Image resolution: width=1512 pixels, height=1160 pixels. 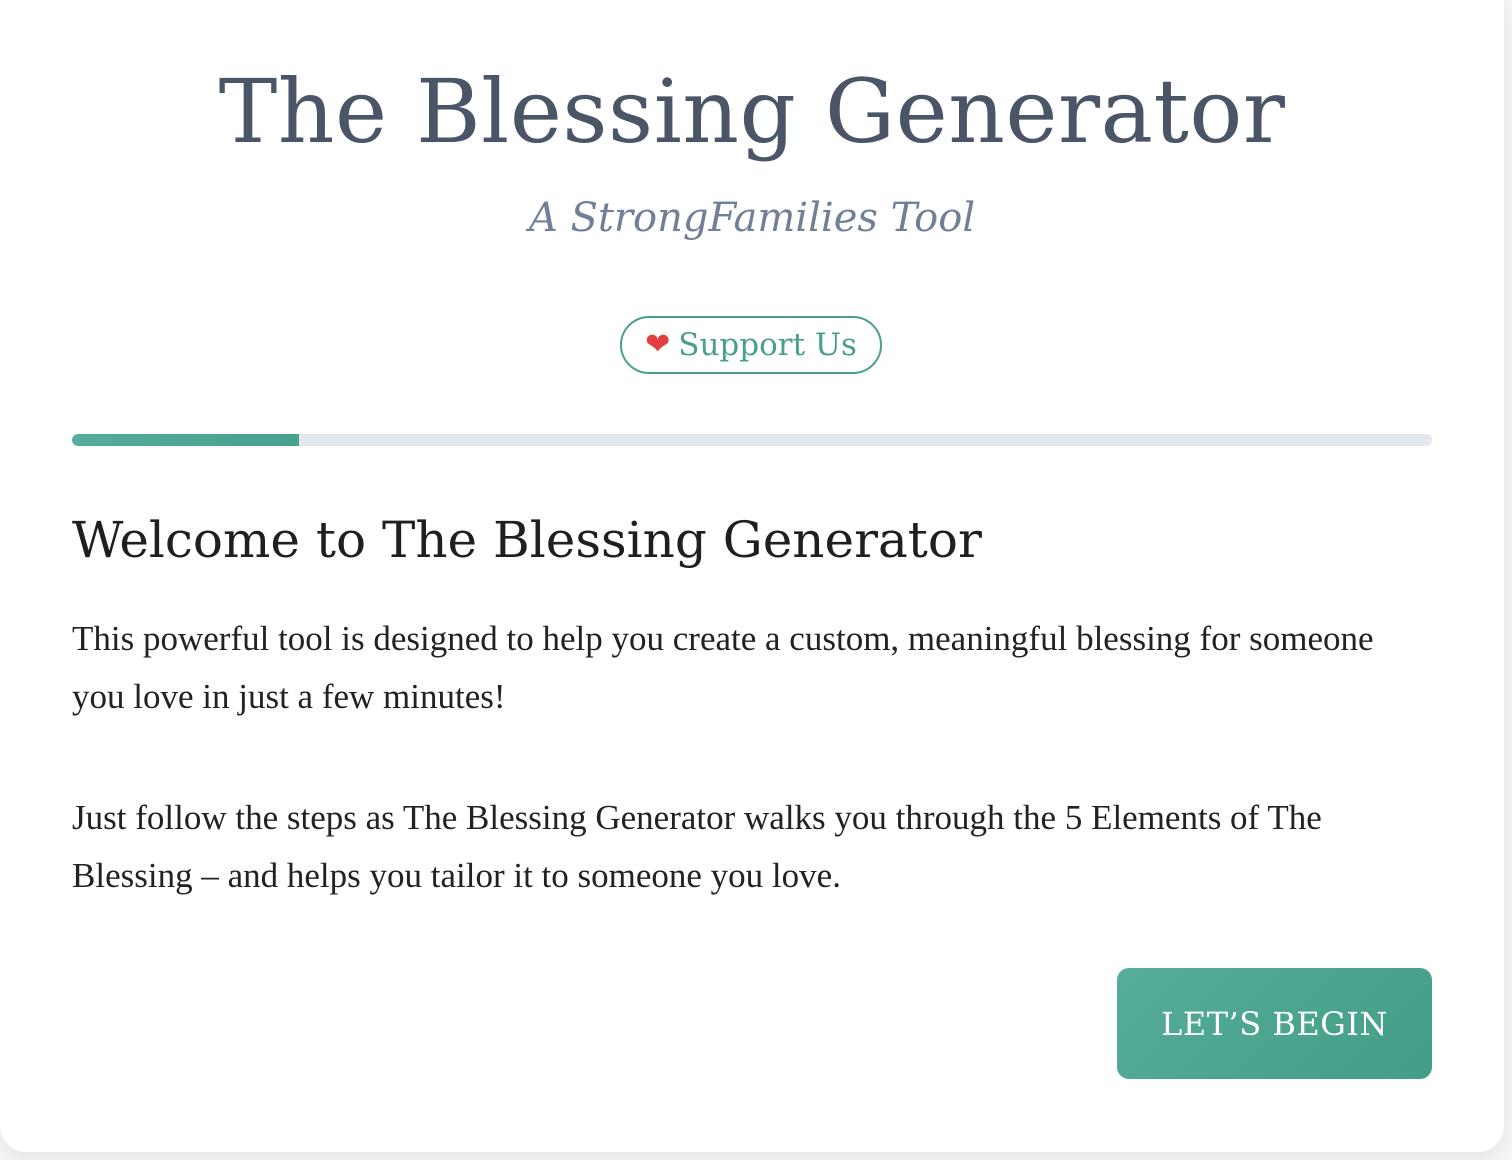 What do you see at coordinates (1274, 1023) in the screenshot?
I see `lets-begin-button: LET’S BEGIN` at bounding box center [1274, 1023].